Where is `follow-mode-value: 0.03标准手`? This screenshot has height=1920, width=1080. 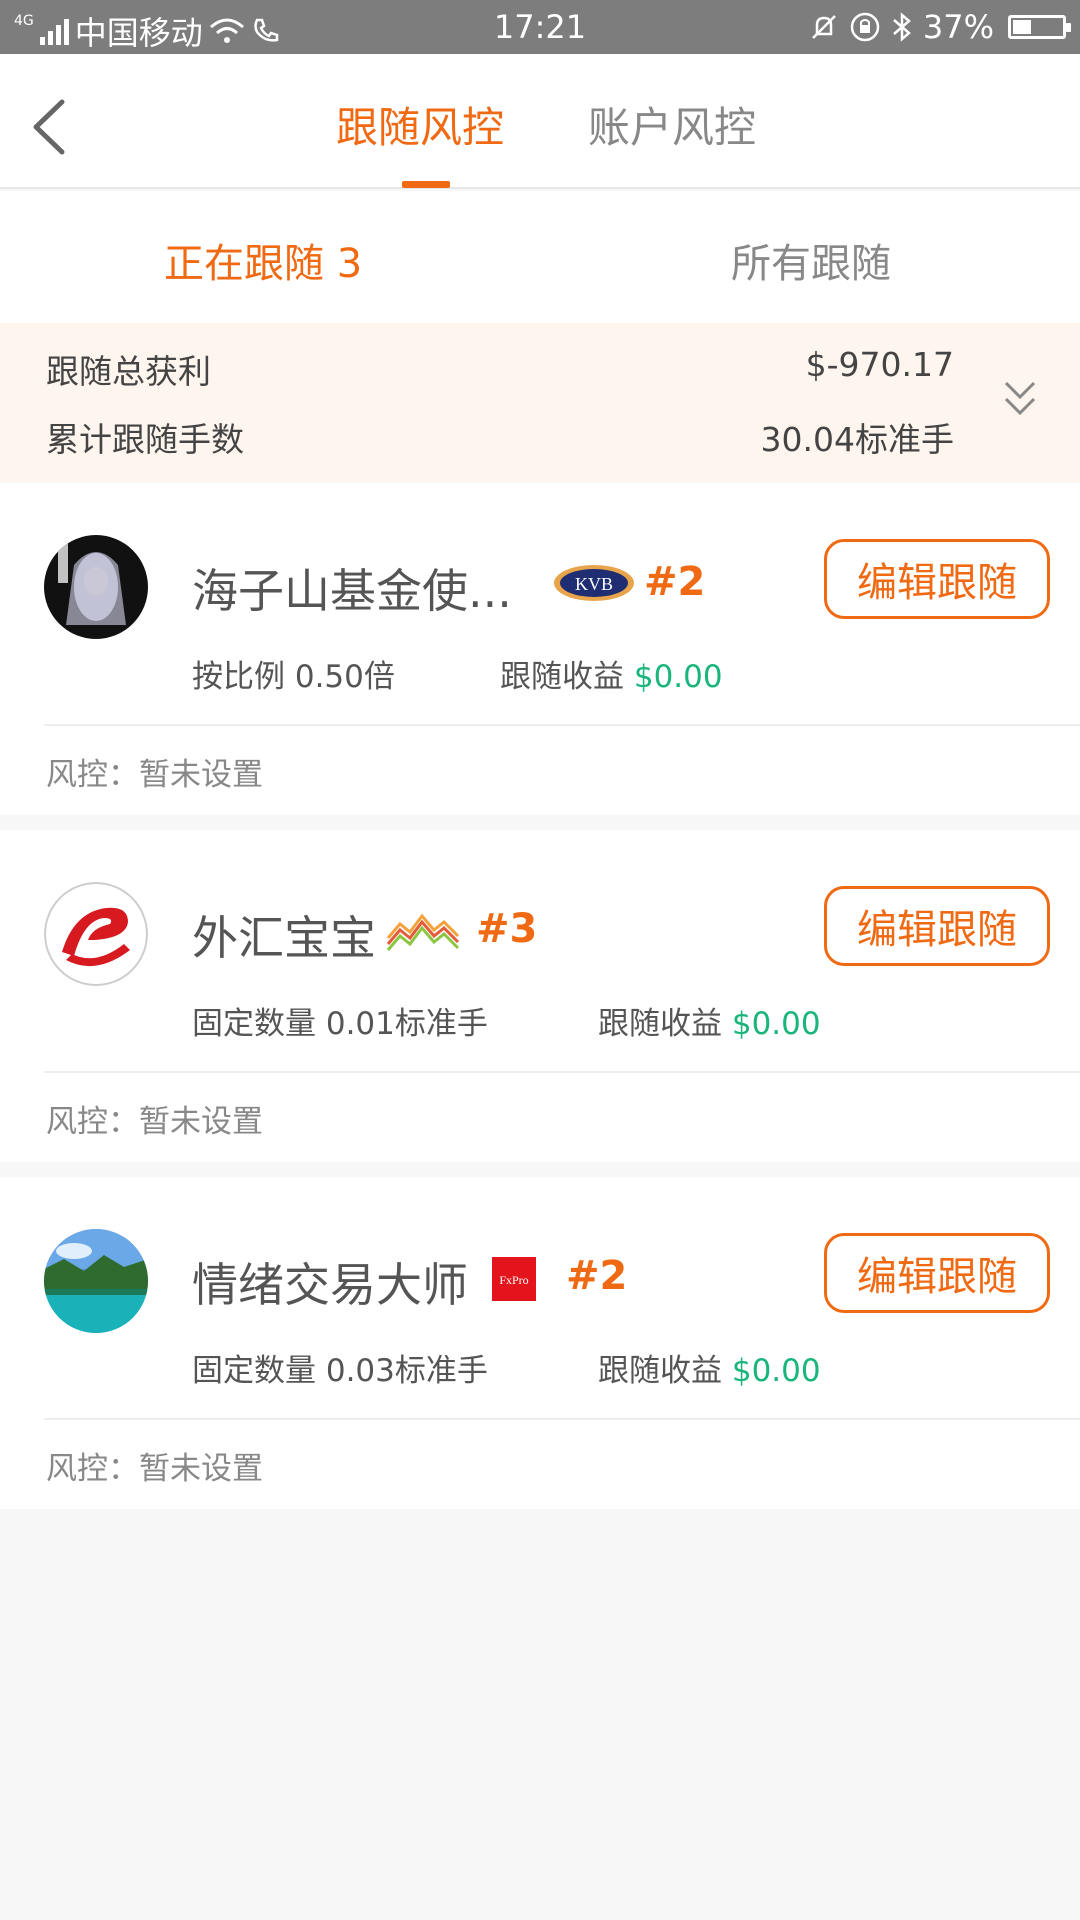
follow-mode-value: 0.03标准手 is located at coordinates (406, 1371).